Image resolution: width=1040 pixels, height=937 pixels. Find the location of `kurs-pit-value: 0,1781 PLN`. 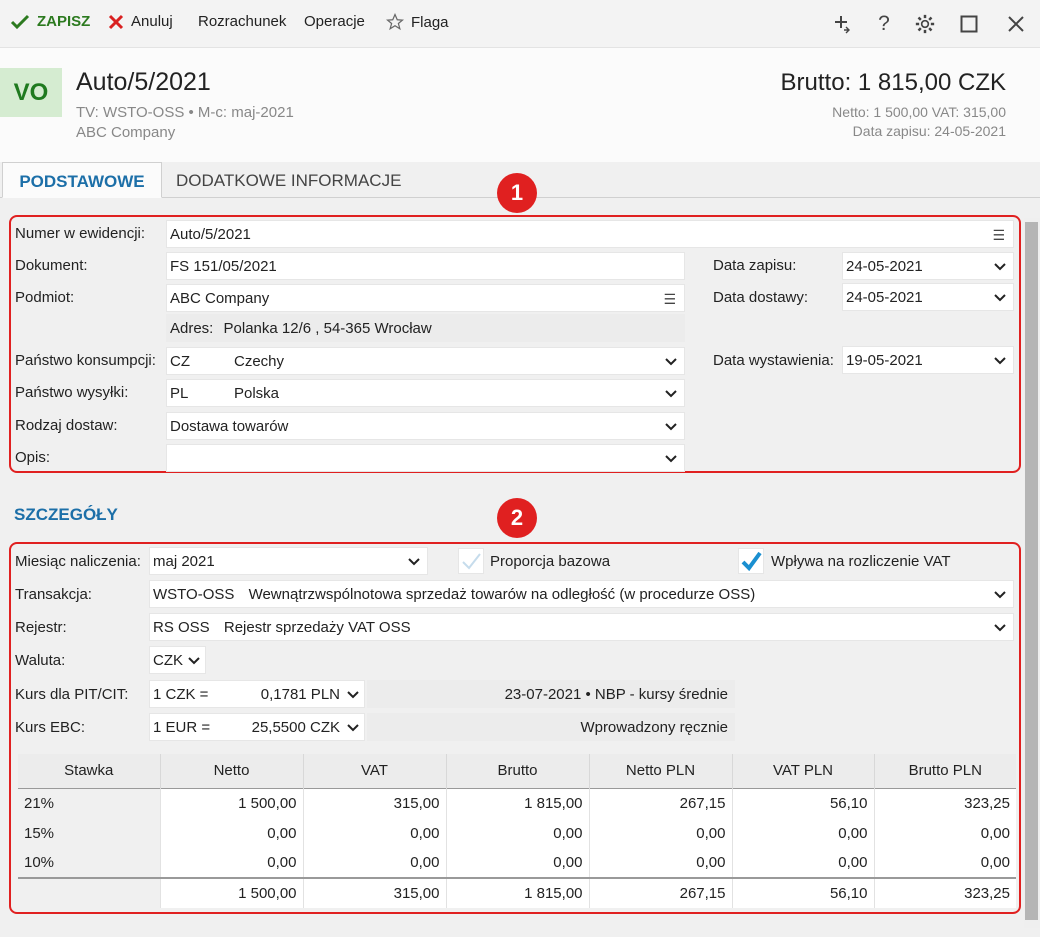

kurs-pit-value: 0,1781 PLN is located at coordinates (300, 694).